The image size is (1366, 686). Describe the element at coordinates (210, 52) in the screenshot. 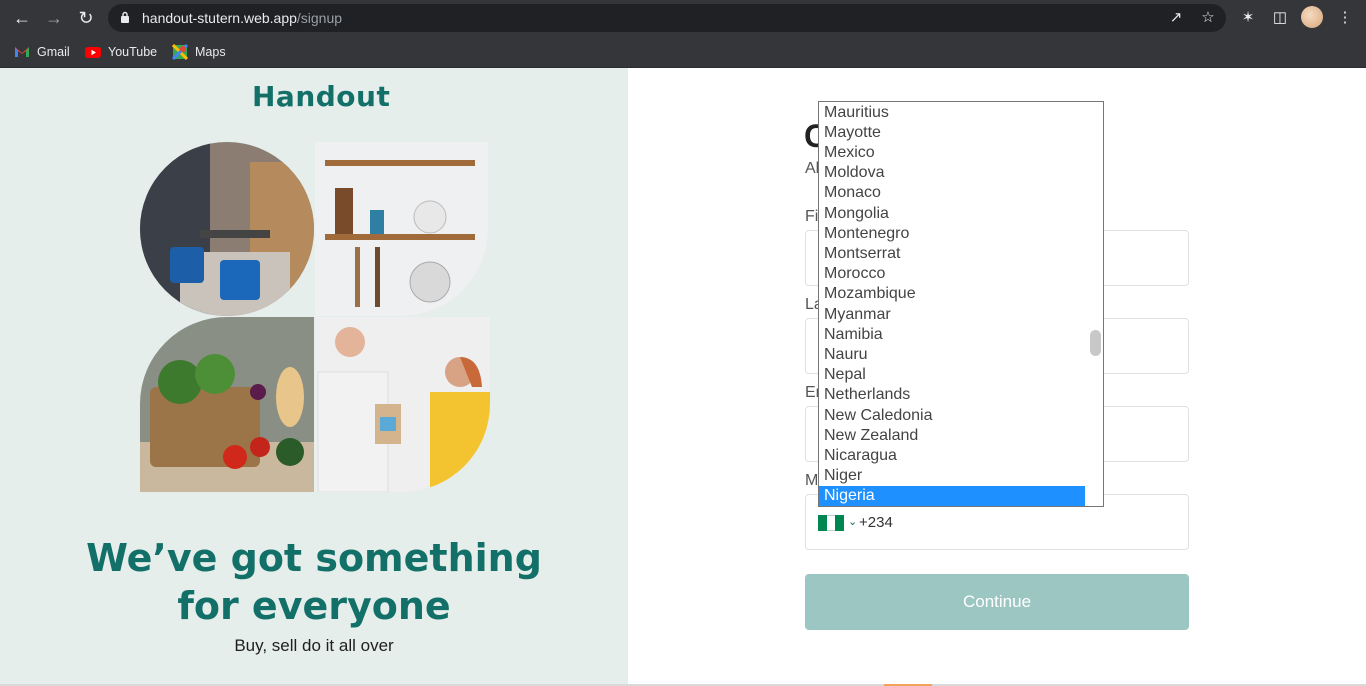

I see `bookmark-label: Maps` at that location.